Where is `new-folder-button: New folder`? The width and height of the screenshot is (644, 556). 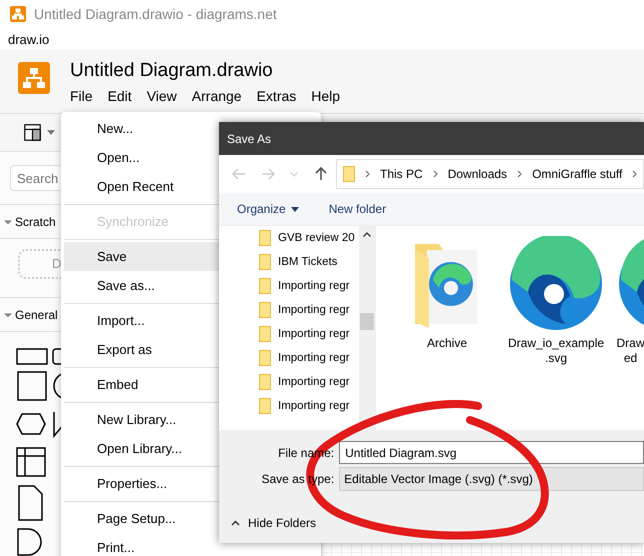 new-folder-button: New folder is located at coordinates (357, 209).